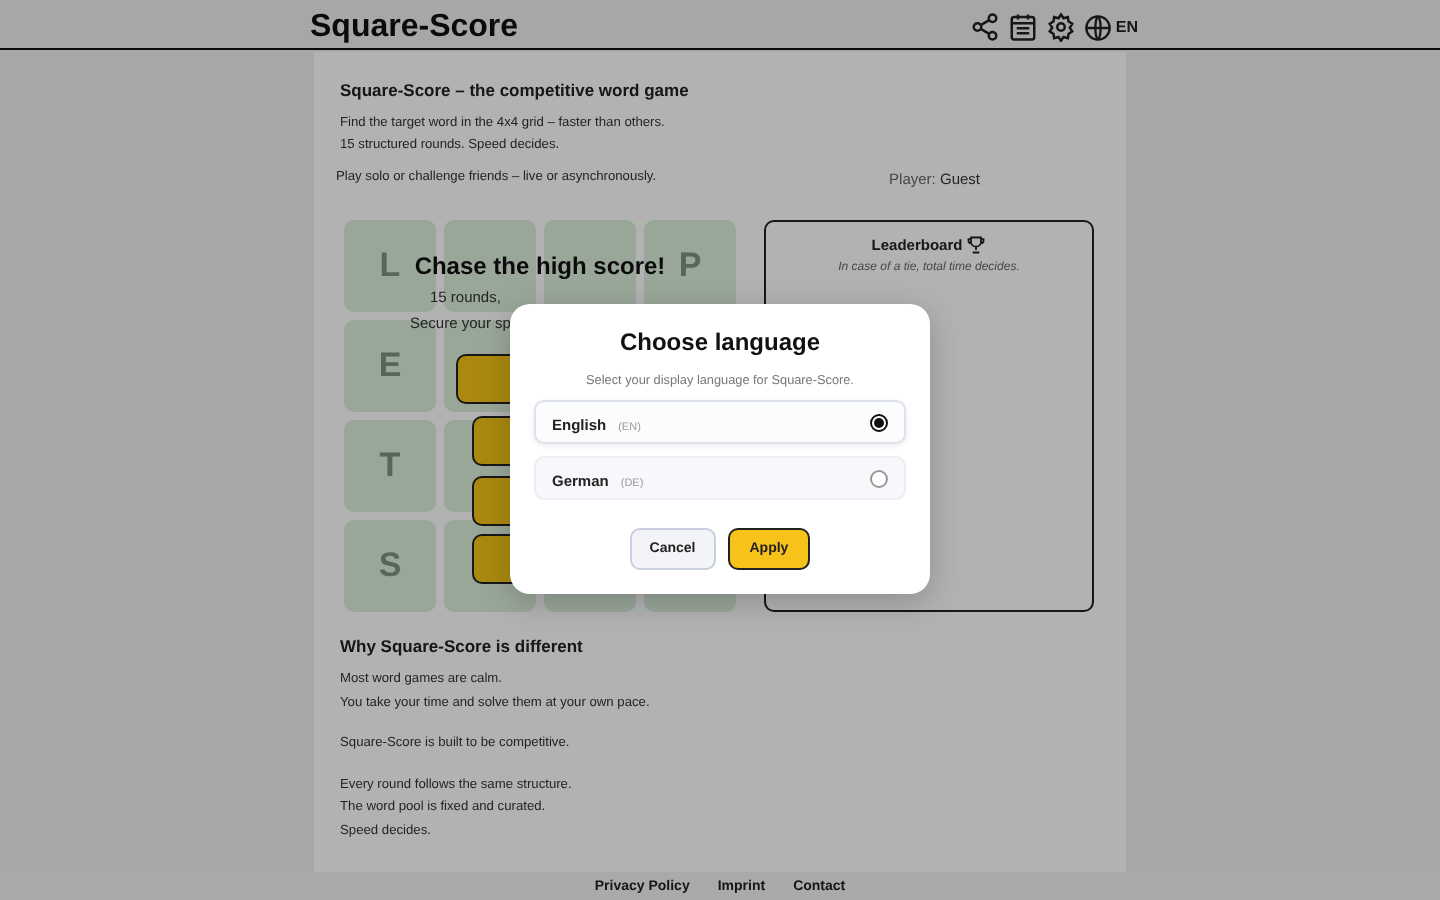 This screenshot has height=900, width=1440. What do you see at coordinates (390, 566) in the screenshot?
I see `letter-tile: S` at bounding box center [390, 566].